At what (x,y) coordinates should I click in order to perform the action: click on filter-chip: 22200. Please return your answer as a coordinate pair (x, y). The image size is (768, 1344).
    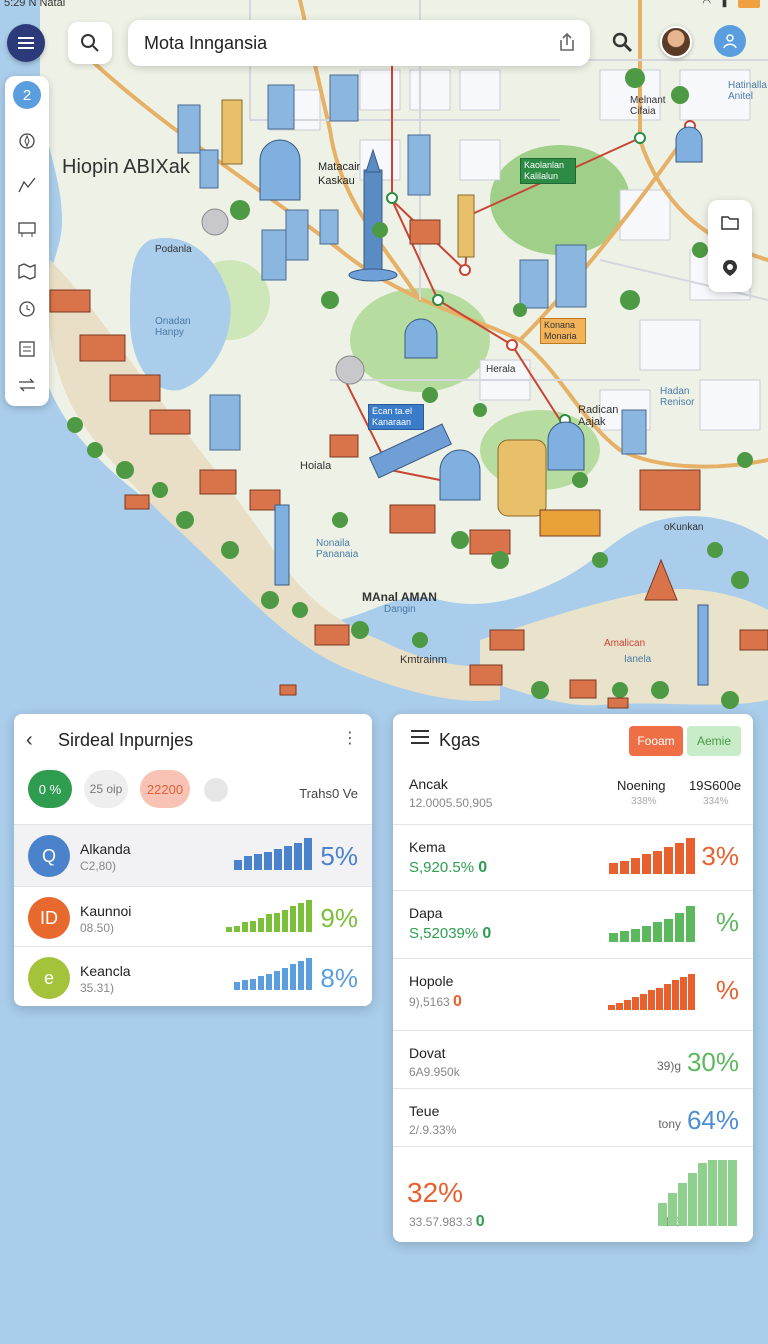
    Looking at the image, I should click on (165, 789).